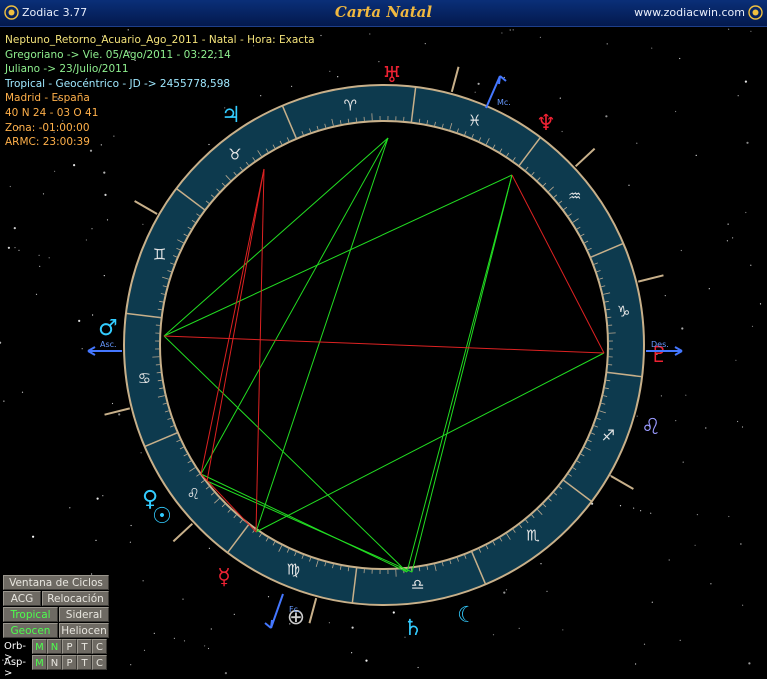 This screenshot has width=767, height=679. What do you see at coordinates (660, 344) in the screenshot?
I see `des-label: Des.` at bounding box center [660, 344].